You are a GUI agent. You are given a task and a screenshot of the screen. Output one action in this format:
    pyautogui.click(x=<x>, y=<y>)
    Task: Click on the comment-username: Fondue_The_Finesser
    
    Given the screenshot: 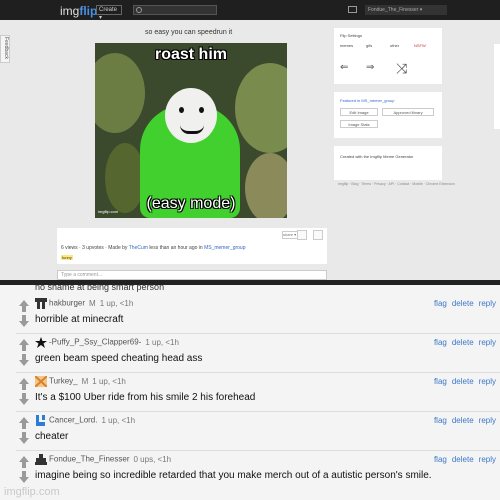 What is the action you would take?
    pyautogui.click(x=89, y=459)
    